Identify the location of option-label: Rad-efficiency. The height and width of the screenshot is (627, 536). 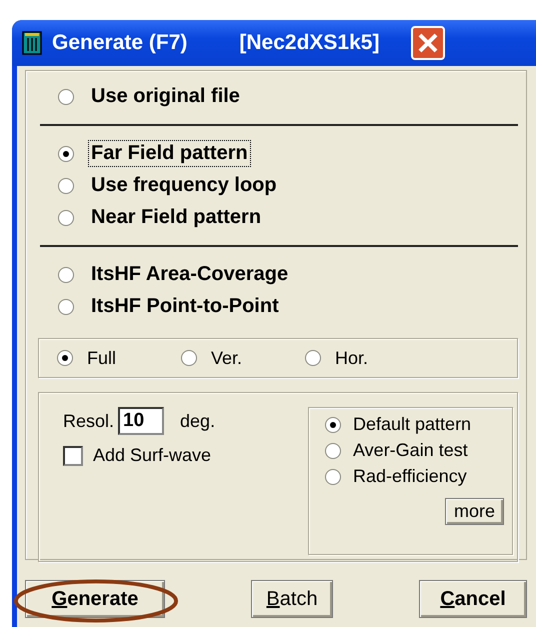
(410, 476).